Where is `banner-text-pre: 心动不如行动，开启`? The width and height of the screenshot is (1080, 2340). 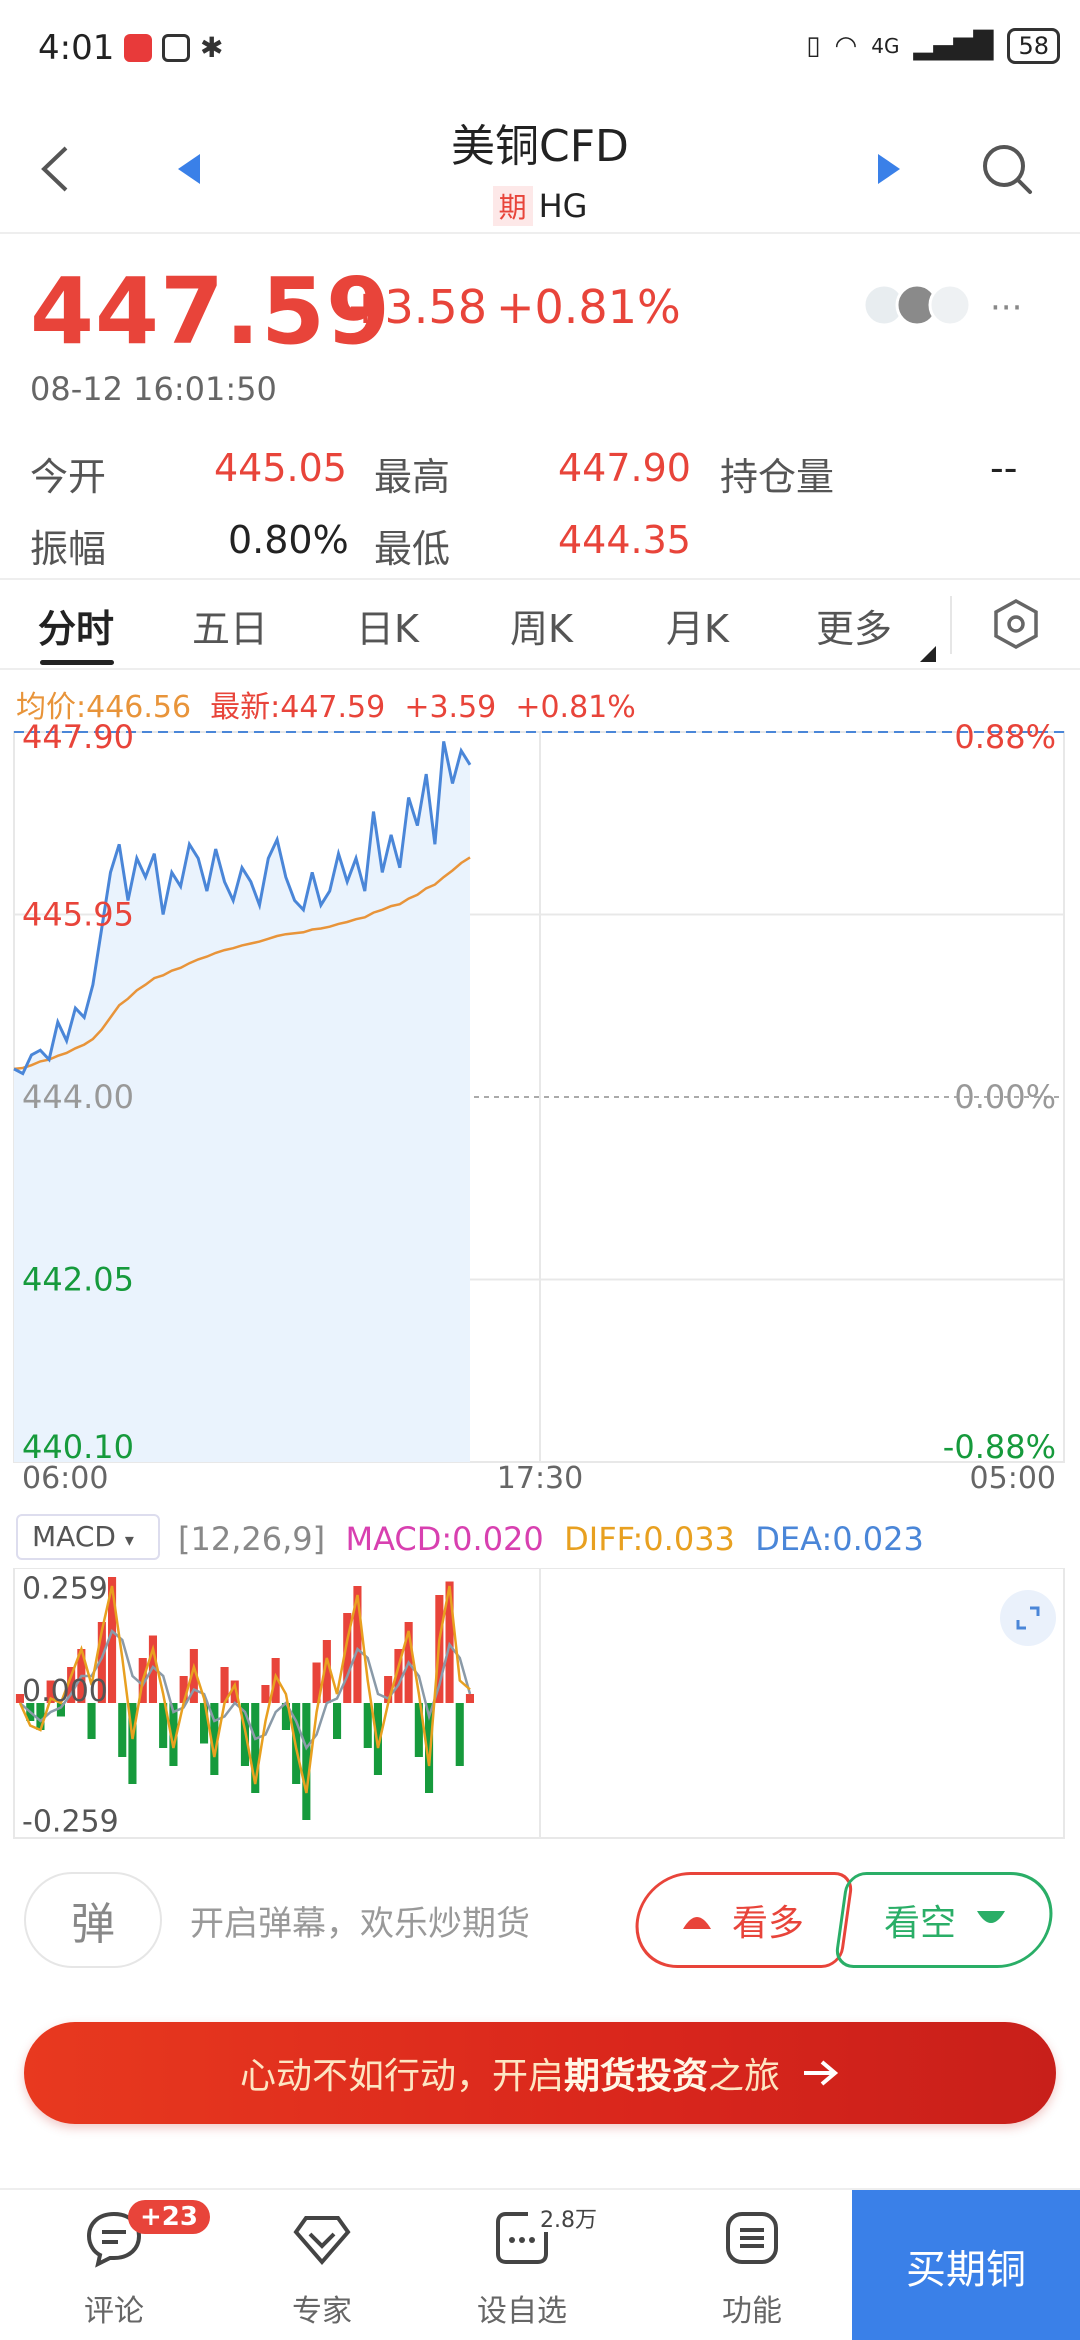 banner-text-pre: 心动不如行动，开启 is located at coordinates (401, 2076).